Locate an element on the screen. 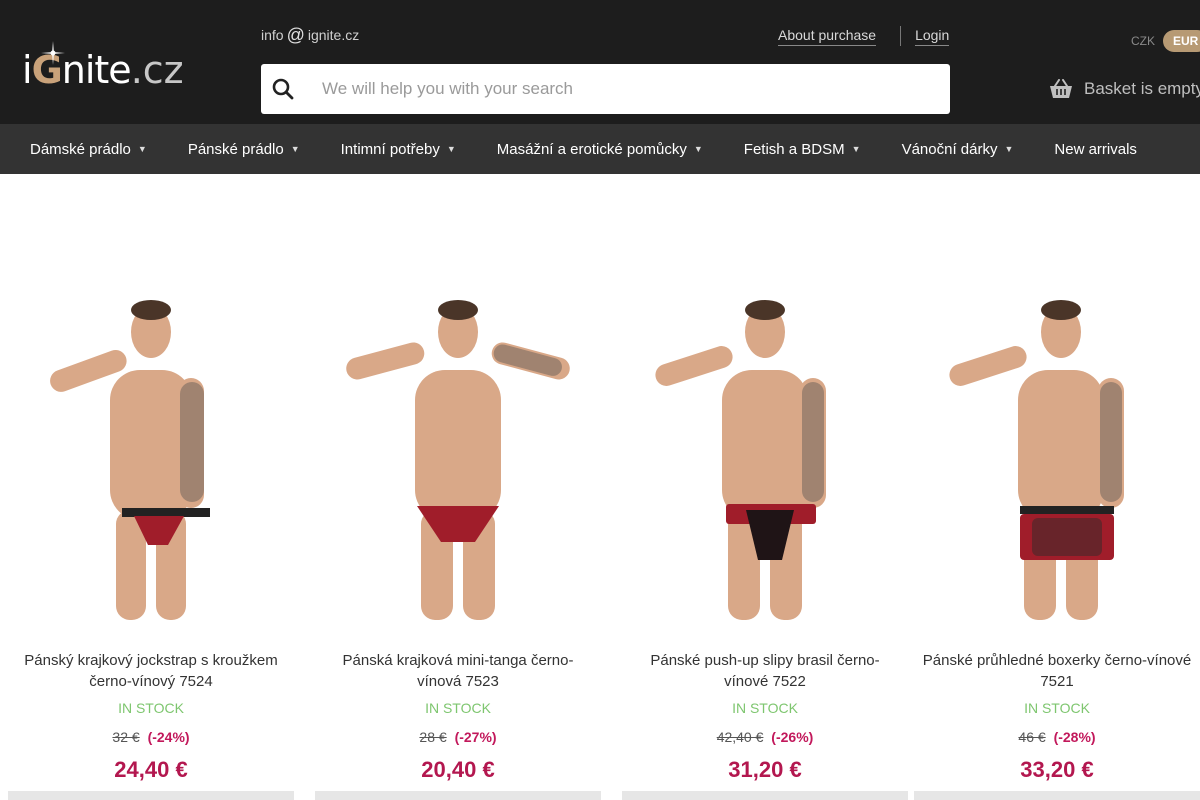 Image resolution: width=1200 pixels, height=800 pixels. basket-label: Basket is empty is located at coordinates (1142, 88).